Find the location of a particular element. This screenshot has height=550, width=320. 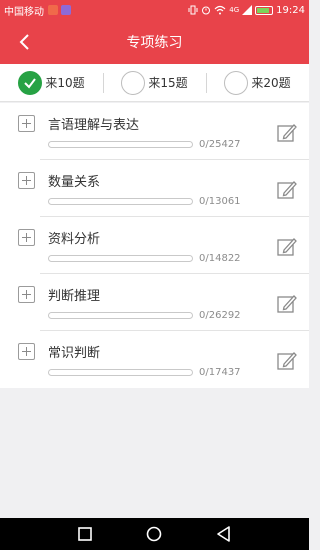

option-20: 来20题 is located at coordinates (257, 82).